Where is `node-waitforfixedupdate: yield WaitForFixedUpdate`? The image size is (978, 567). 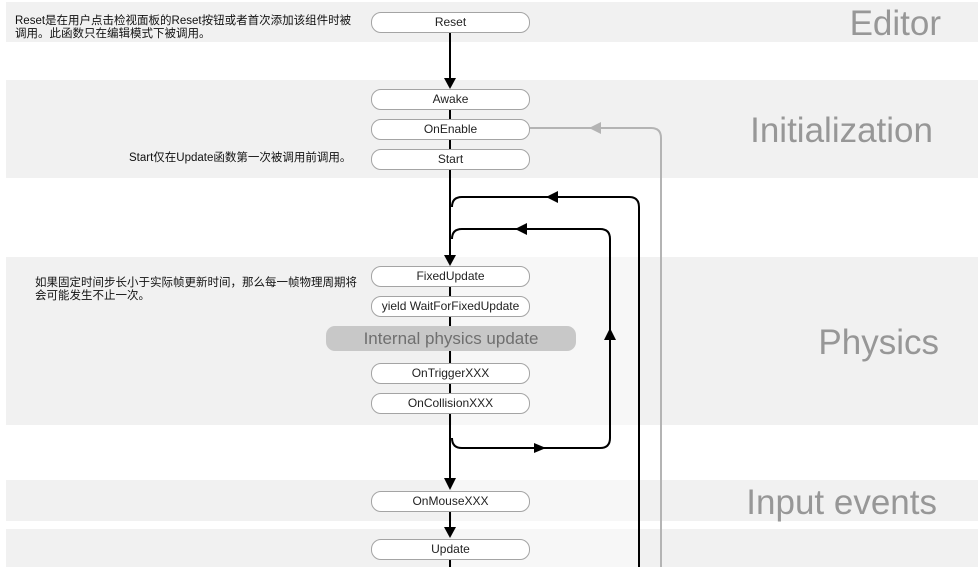 node-waitforfixedupdate: yield WaitForFixedUpdate is located at coordinates (450, 306).